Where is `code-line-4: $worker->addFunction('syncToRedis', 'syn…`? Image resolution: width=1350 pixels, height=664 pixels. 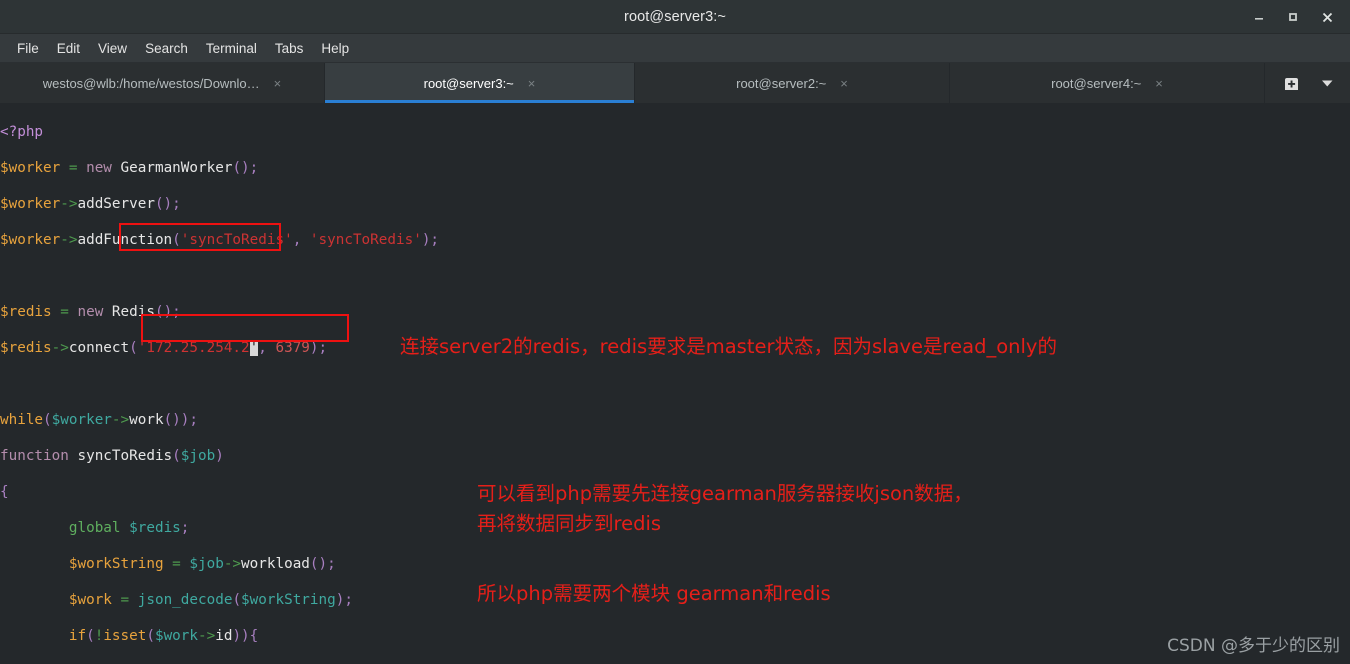 code-line-4: $worker->addFunction('syncToRedis', 'syn… is located at coordinates (220, 240).